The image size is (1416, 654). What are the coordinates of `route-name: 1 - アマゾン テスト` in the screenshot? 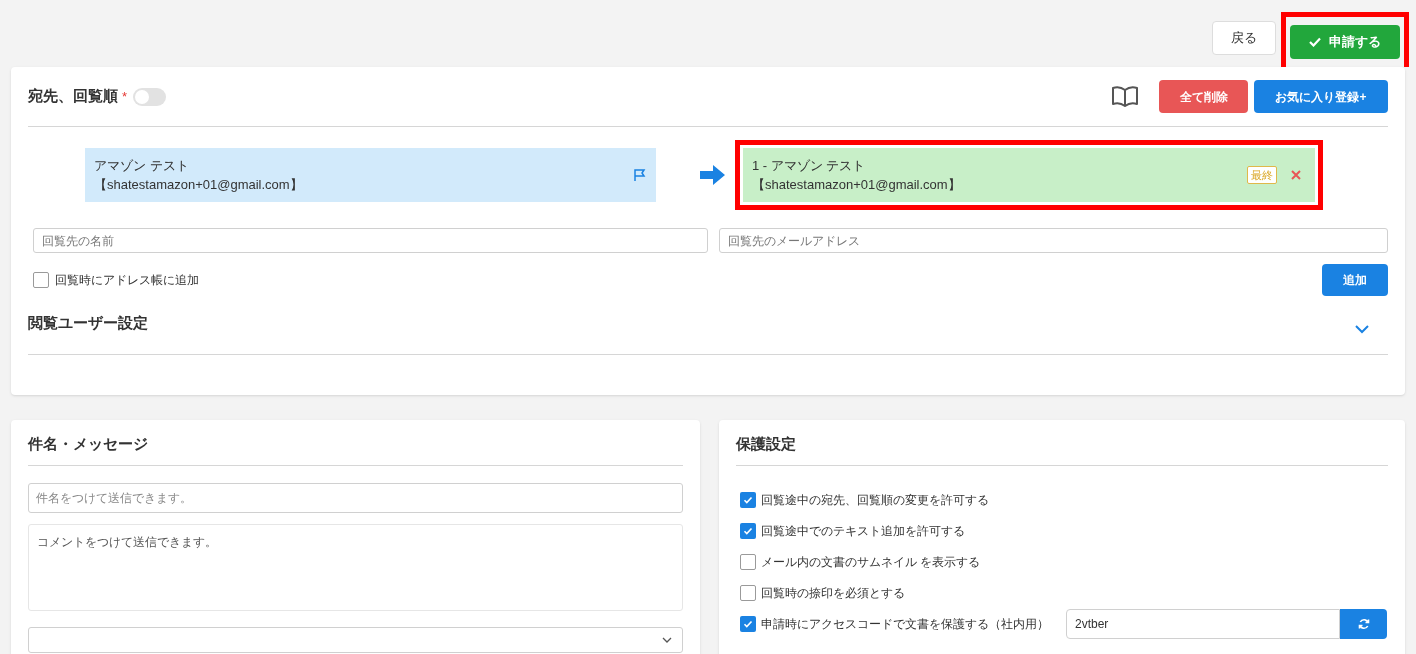 It's located at (809, 165).